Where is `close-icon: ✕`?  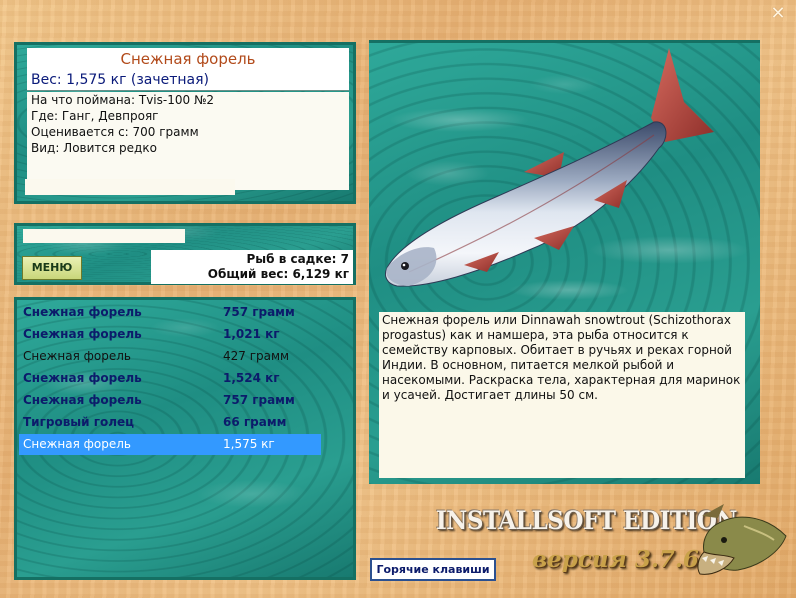
close-icon: ✕ is located at coordinates (778, 14).